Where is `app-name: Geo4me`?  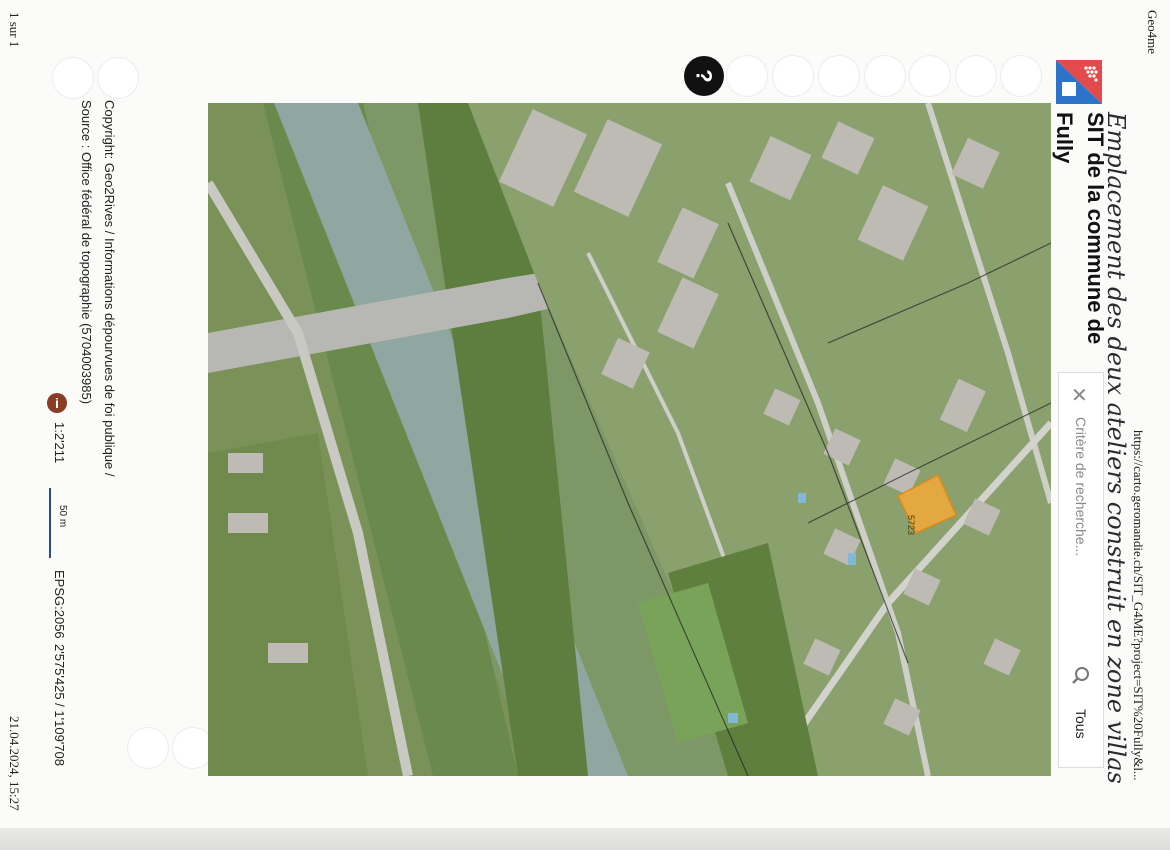
app-name: Geo4me is located at coordinates (1152, 32).